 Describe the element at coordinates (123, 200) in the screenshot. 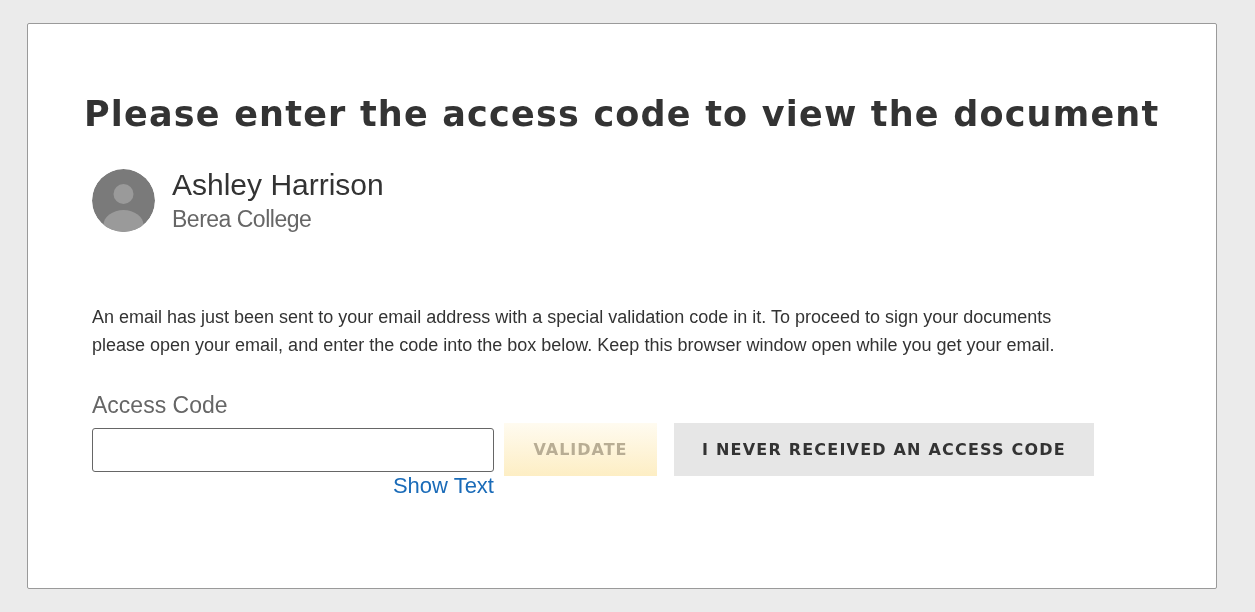

I see `avatar-icon` at that location.